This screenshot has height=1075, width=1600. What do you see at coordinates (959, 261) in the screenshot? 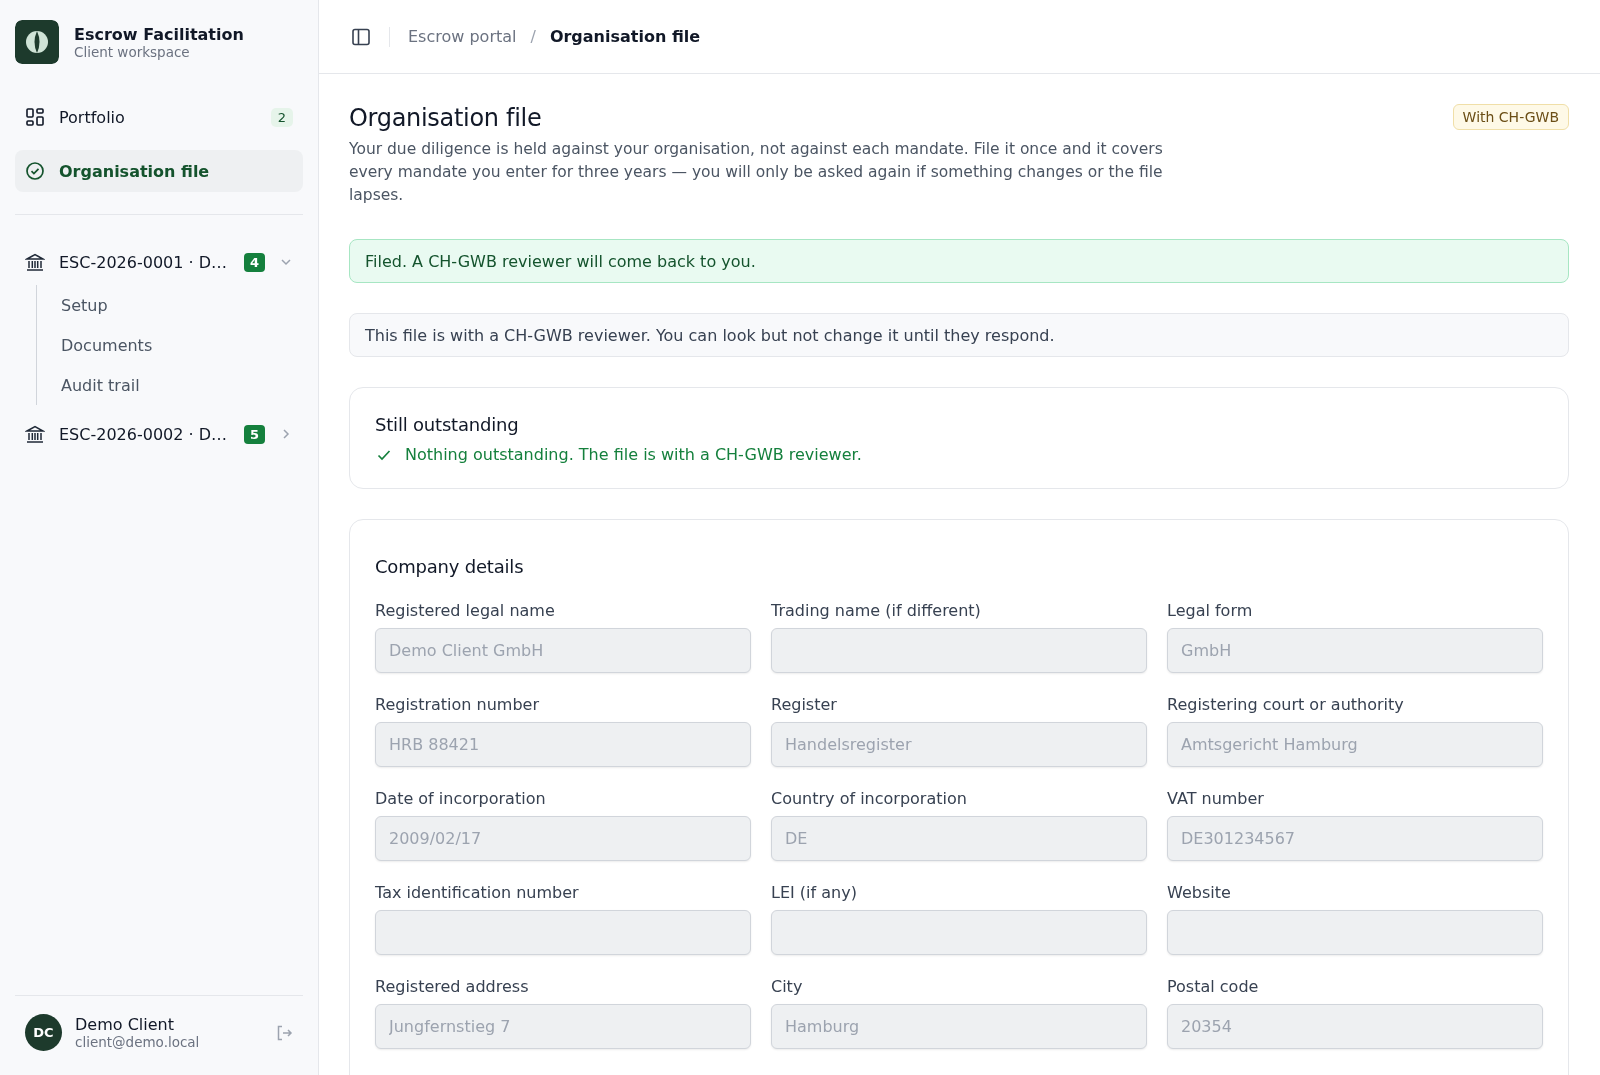
I see `success-alert: Filed. A CH-GWB reviewer will come back to you.` at bounding box center [959, 261].